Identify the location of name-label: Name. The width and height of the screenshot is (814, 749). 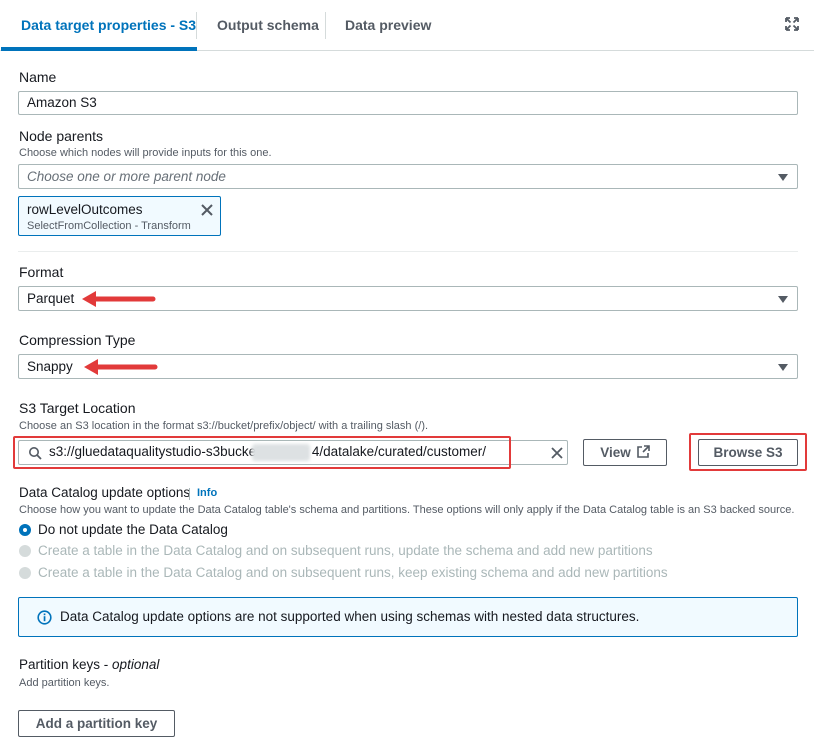
(38, 77).